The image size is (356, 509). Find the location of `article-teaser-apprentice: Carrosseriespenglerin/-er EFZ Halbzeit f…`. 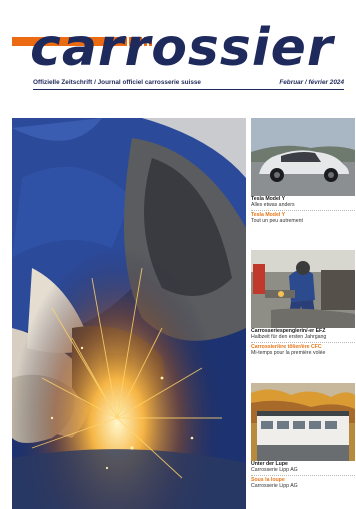

article-teaser-apprentice: Carrosseriespenglerin/-er EFZ Halbzeit f… is located at coordinates (303, 303).